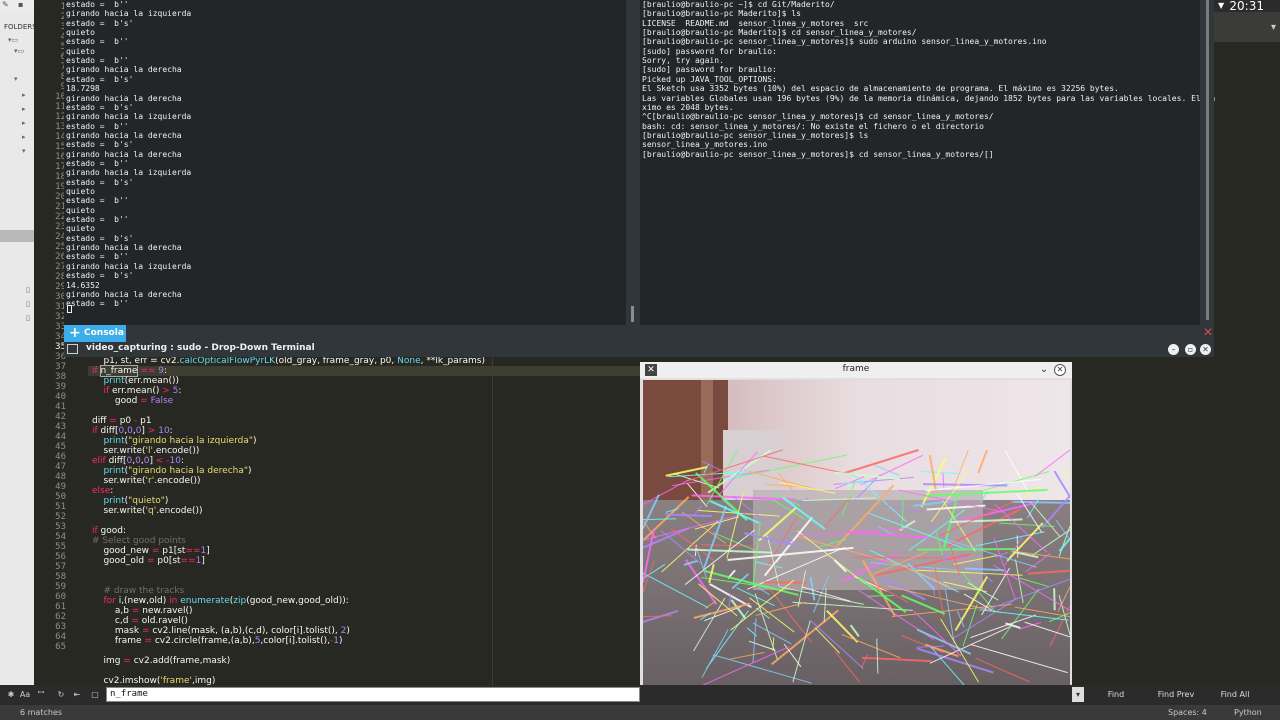  What do you see at coordinates (60, 367) in the screenshot?
I see `line-number: 37` at bounding box center [60, 367].